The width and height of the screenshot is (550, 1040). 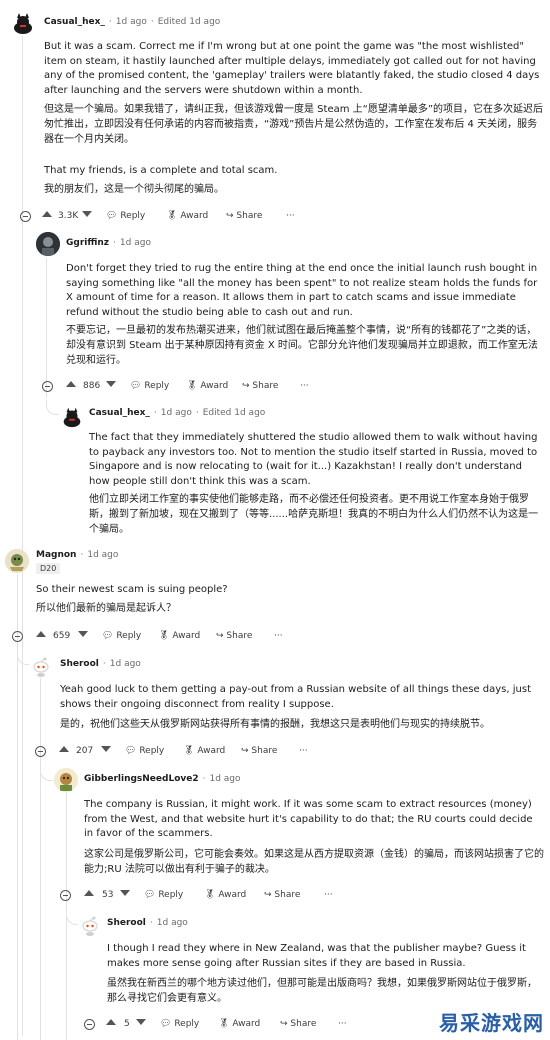 What do you see at coordinates (127, 1024) in the screenshot?
I see `vote-count: 5` at bounding box center [127, 1024].